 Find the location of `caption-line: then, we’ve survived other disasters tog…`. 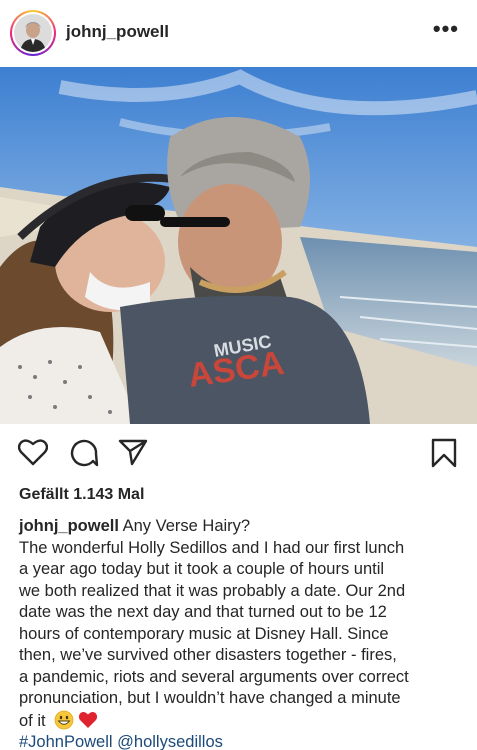

caption-line: then, we’ve survived other disasters tog… is located at coordinates (208, 655).